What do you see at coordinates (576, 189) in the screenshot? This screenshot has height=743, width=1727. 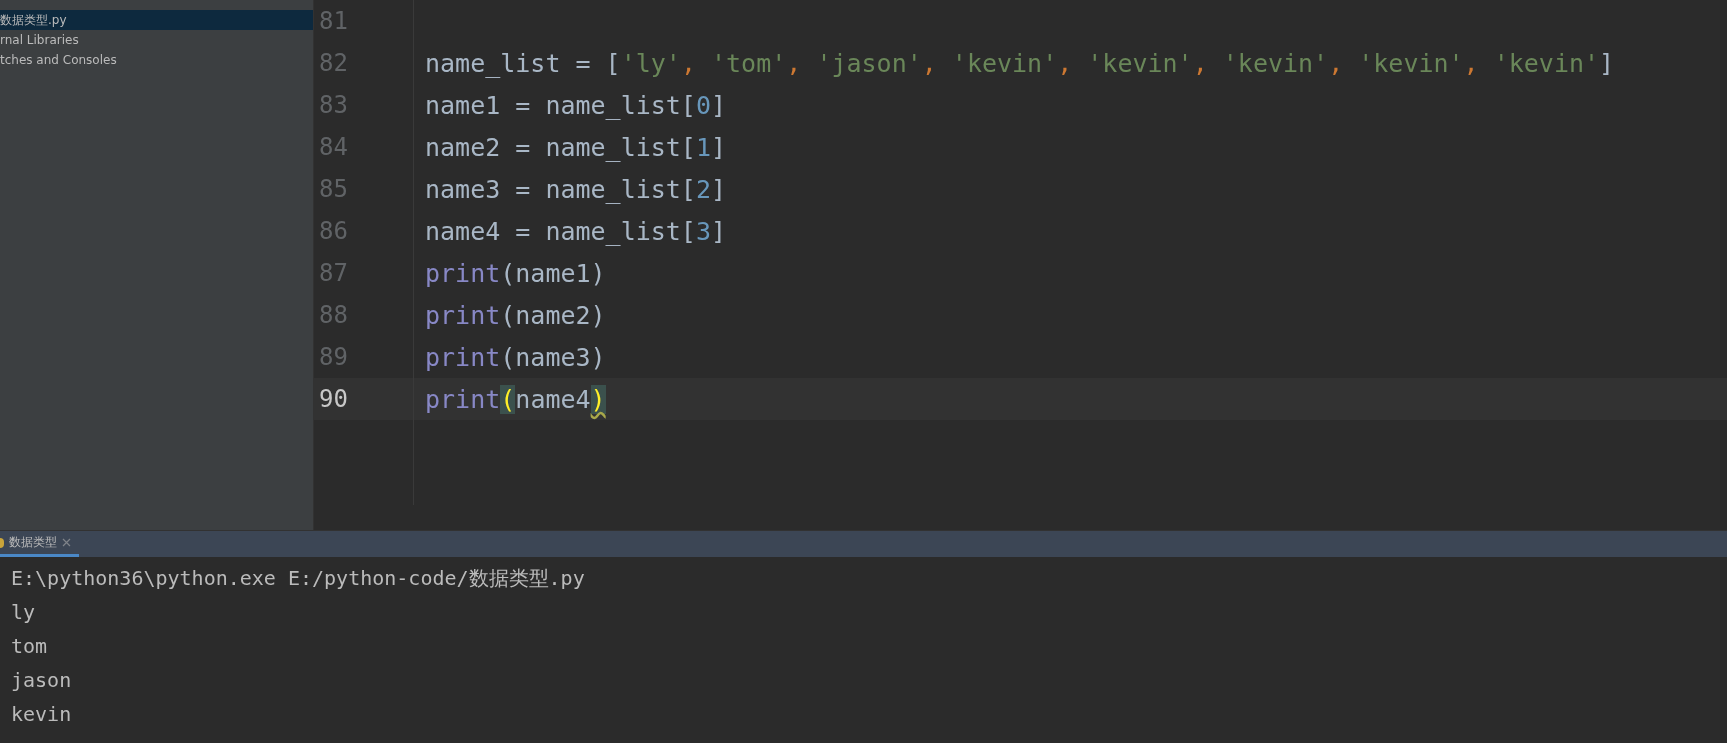 I see `code-line: name3 = name_list[2]` at bounding box center [576, 189].